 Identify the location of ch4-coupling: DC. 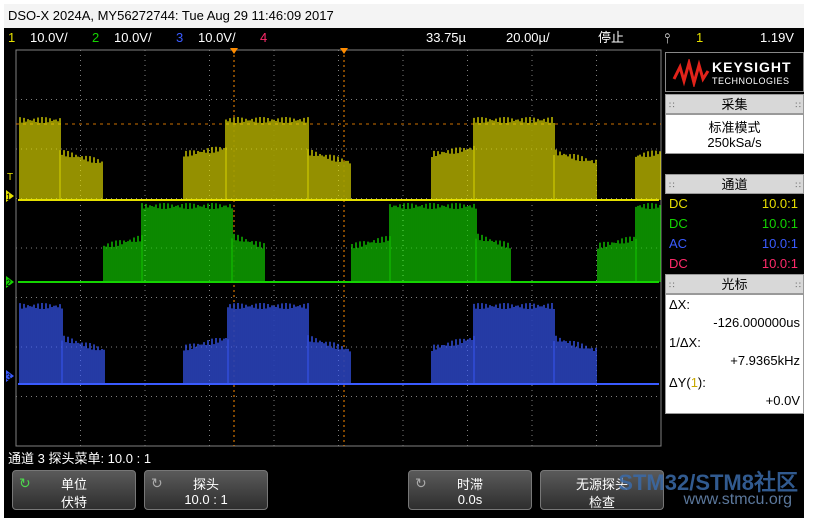
(678, 263).